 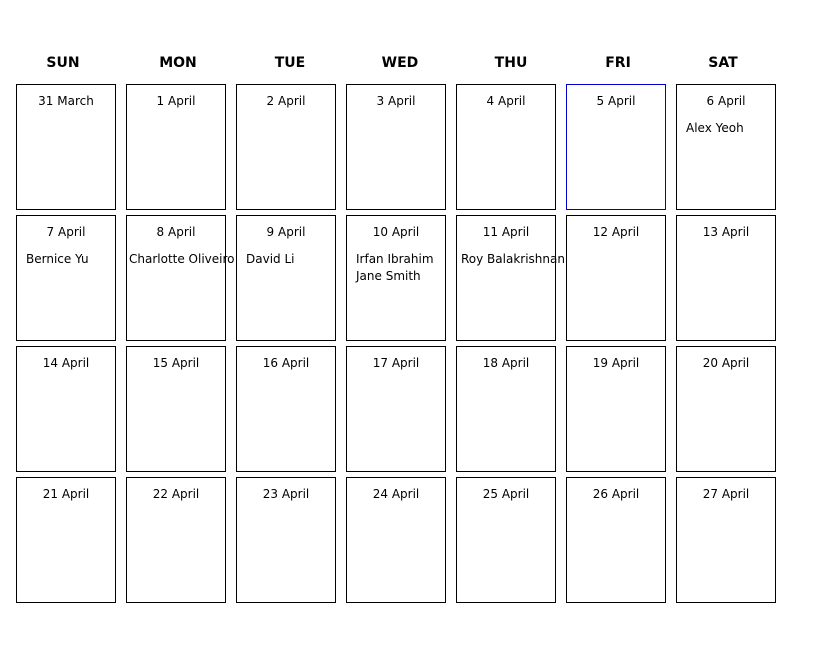 I want to click on date-label: 26 April, so click(x=616, y=494).